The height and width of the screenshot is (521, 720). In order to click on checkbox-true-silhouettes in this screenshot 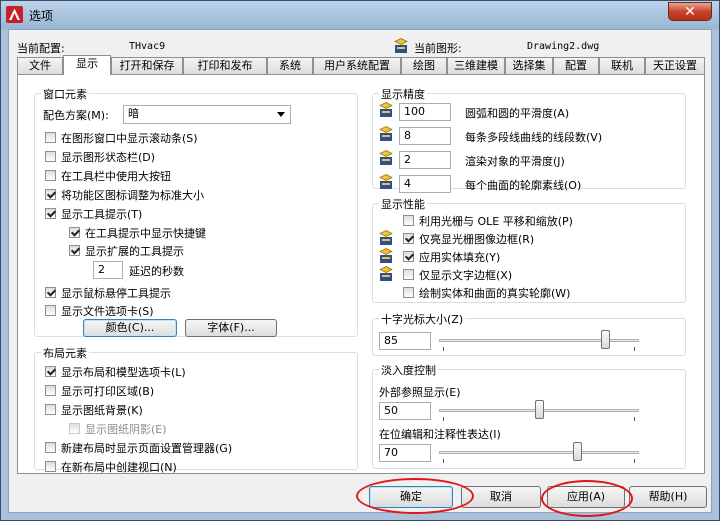, I will do `click(408, 292)`.